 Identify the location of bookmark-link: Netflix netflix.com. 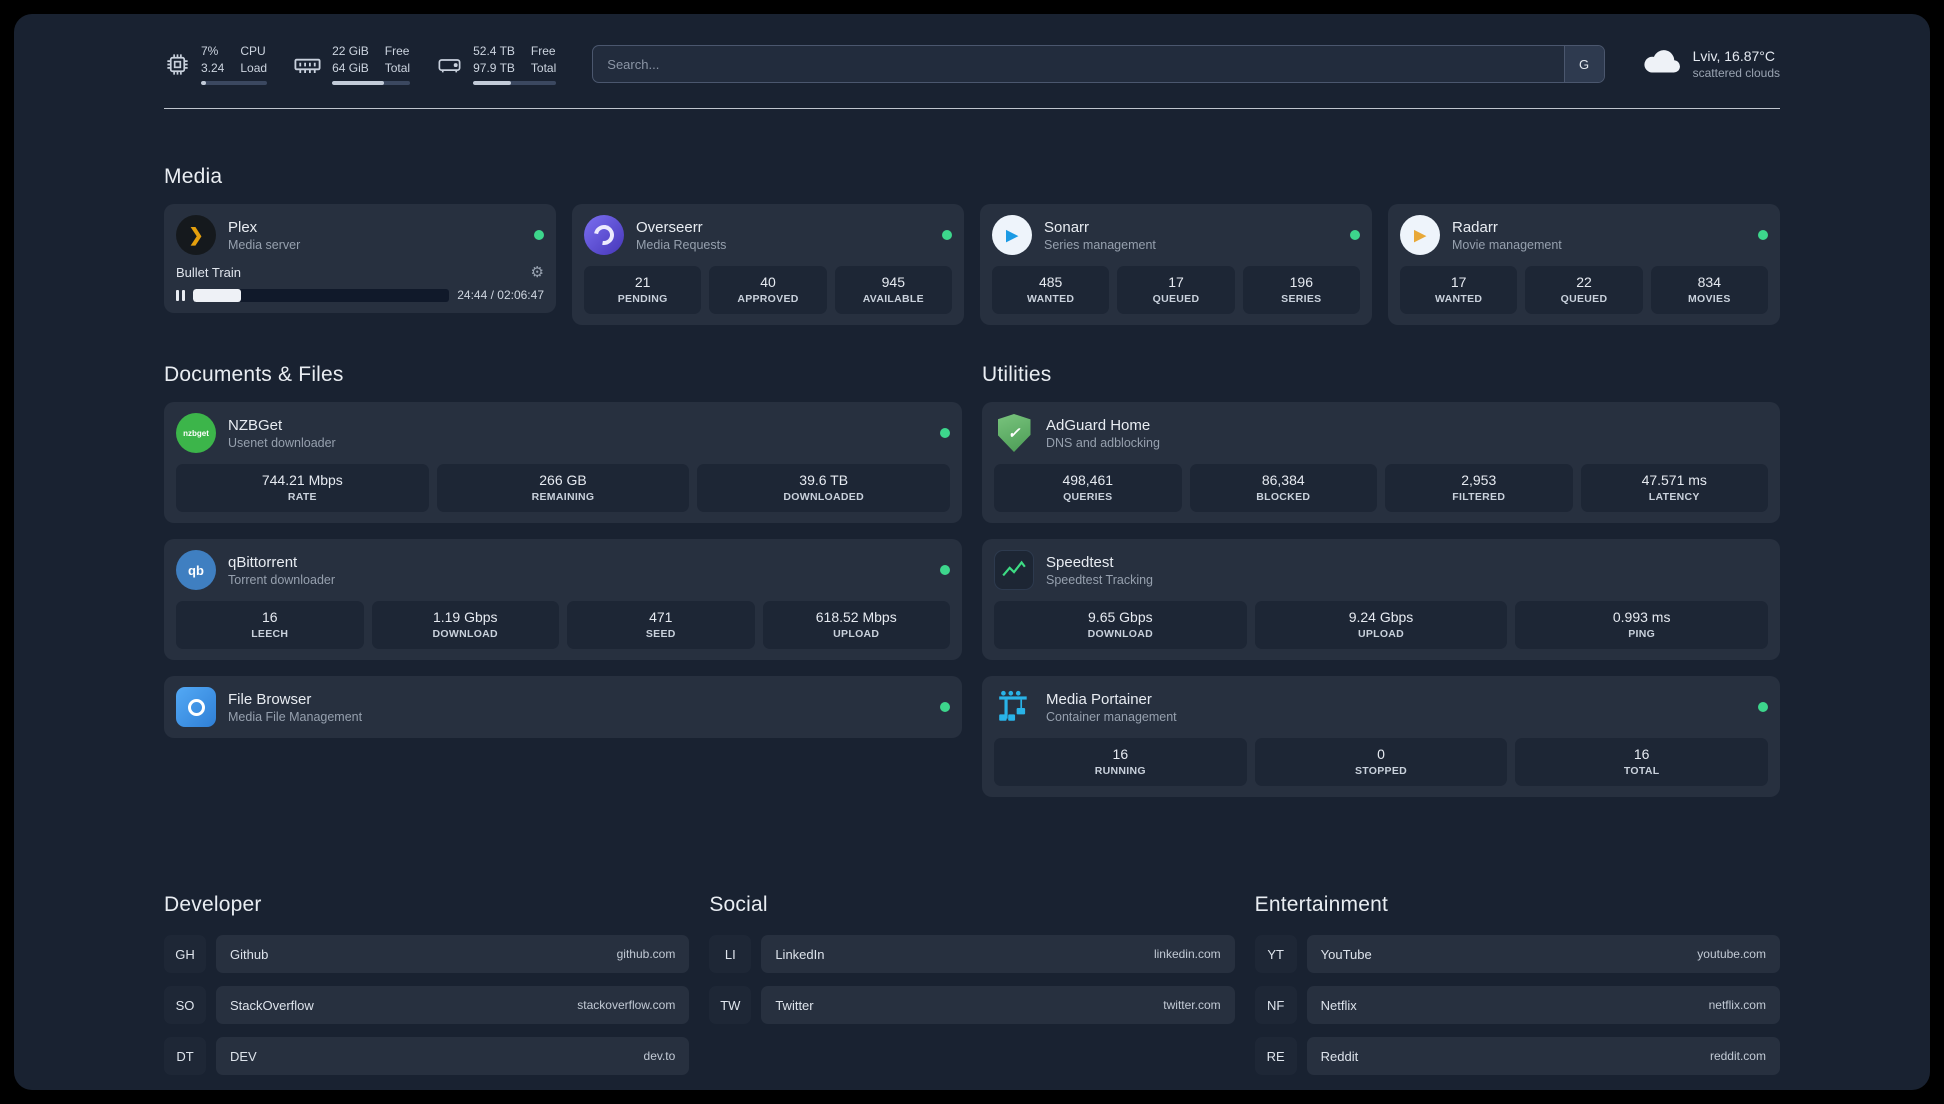
(1543, 1005).